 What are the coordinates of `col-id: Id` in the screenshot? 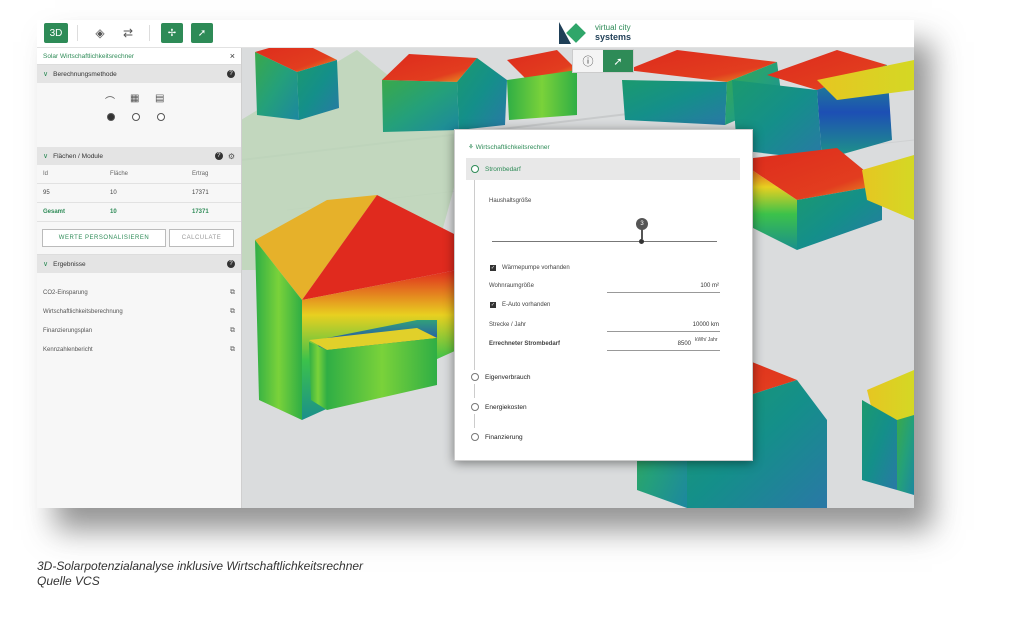 It's located at (70, 174).